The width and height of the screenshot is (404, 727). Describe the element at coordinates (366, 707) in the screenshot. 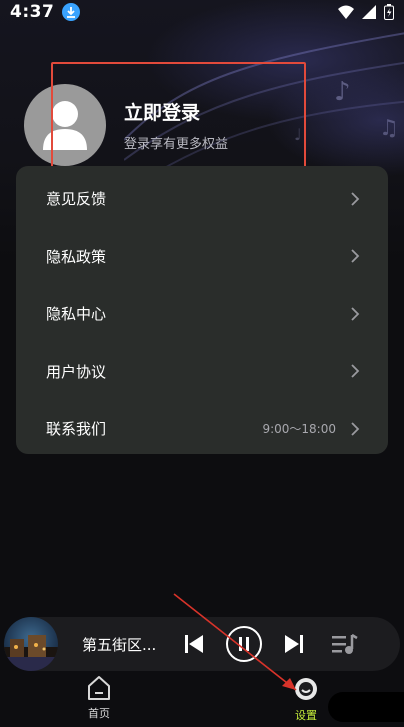

I see `redacted-region` at that location.